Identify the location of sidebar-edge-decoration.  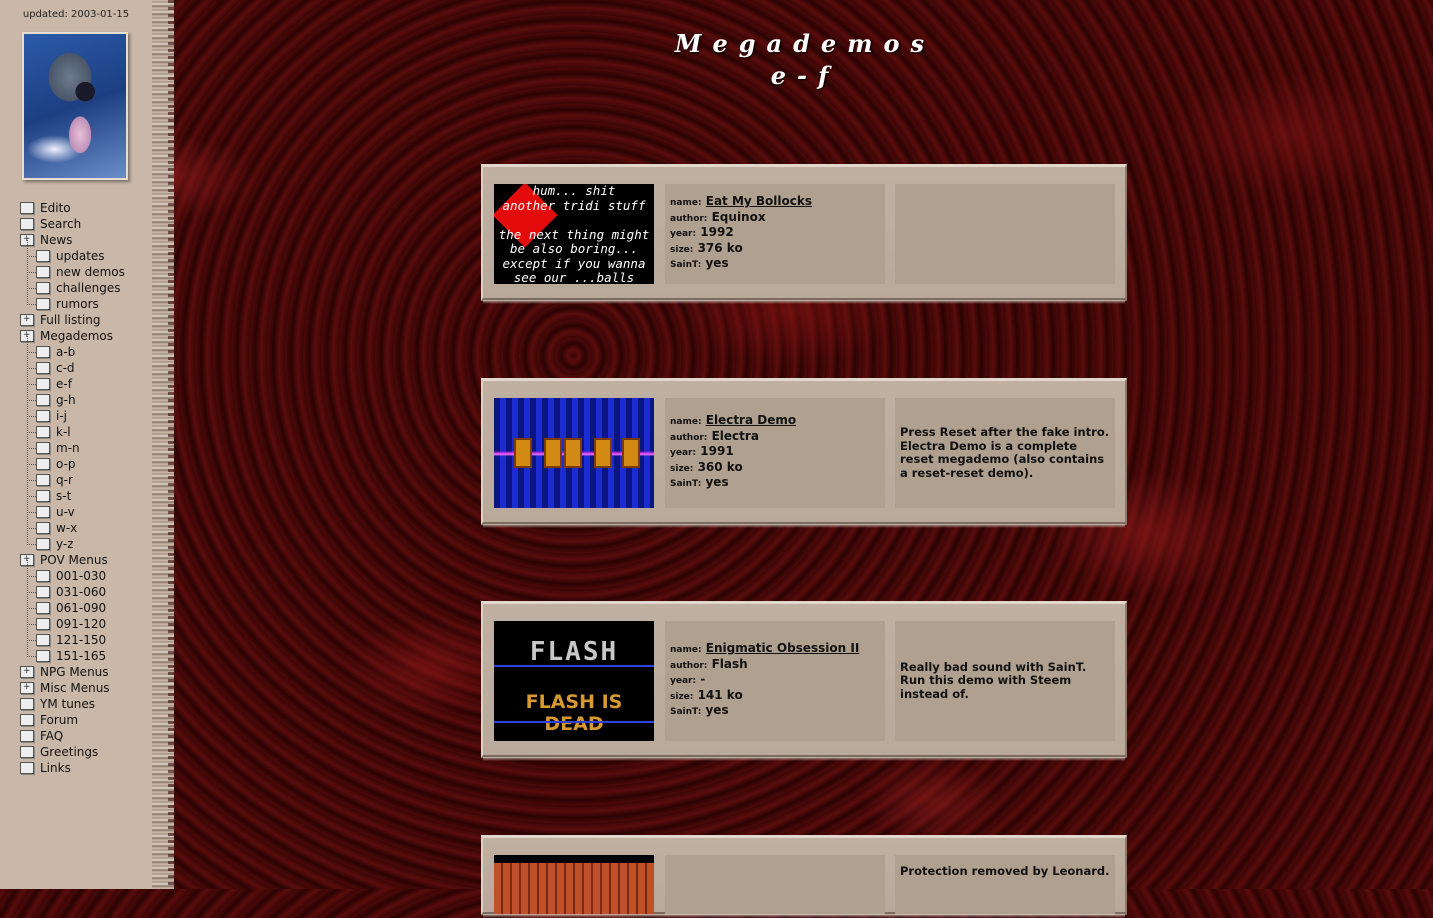
(163, 444).